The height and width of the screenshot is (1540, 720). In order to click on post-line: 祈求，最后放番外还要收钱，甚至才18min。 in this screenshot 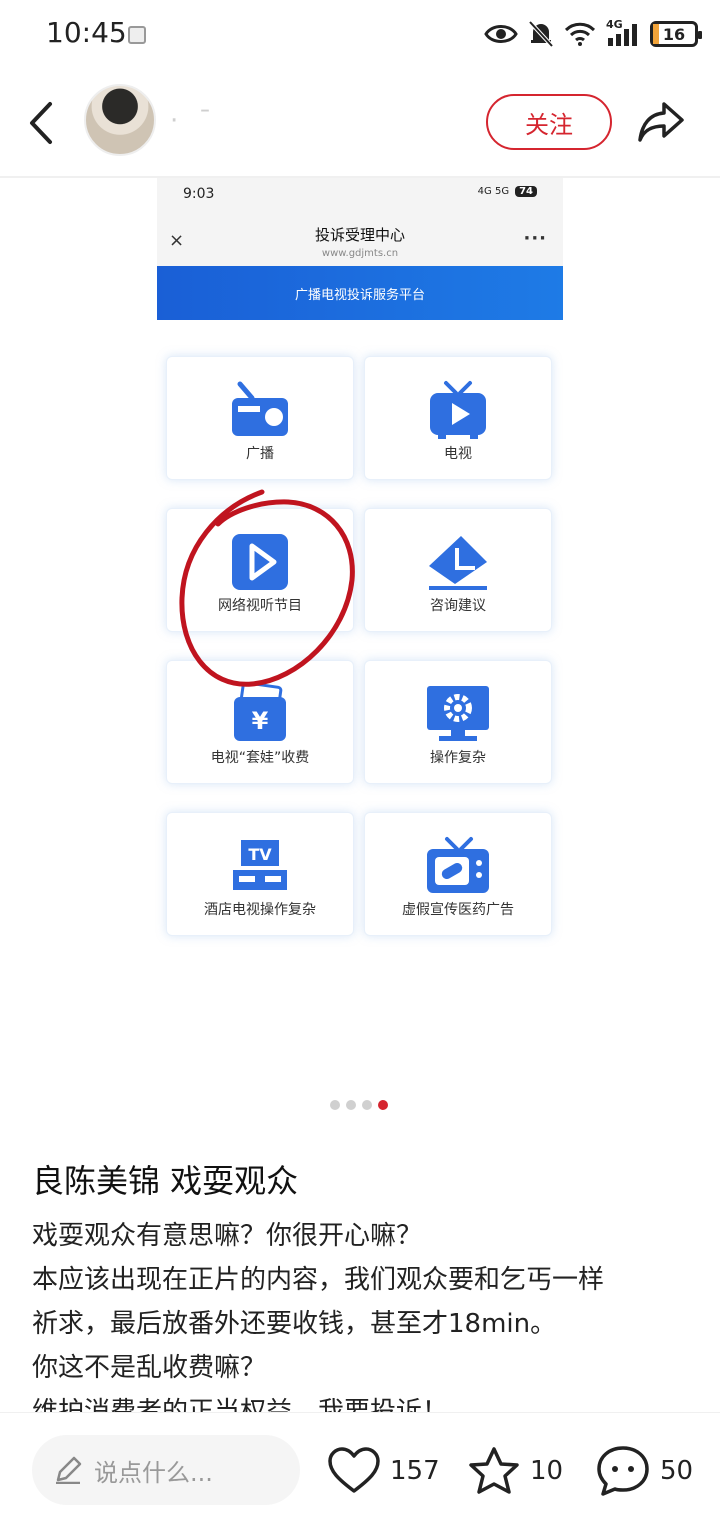, I will do `click(294, 1324)`.